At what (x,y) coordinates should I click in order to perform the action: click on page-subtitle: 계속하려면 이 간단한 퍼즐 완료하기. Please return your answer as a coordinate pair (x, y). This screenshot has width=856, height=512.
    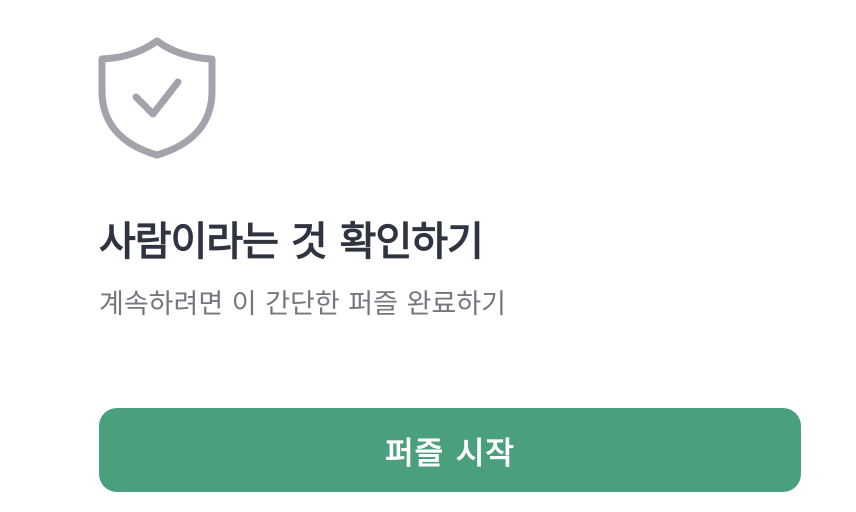
    Looking at the image, I should click on (302, 304).